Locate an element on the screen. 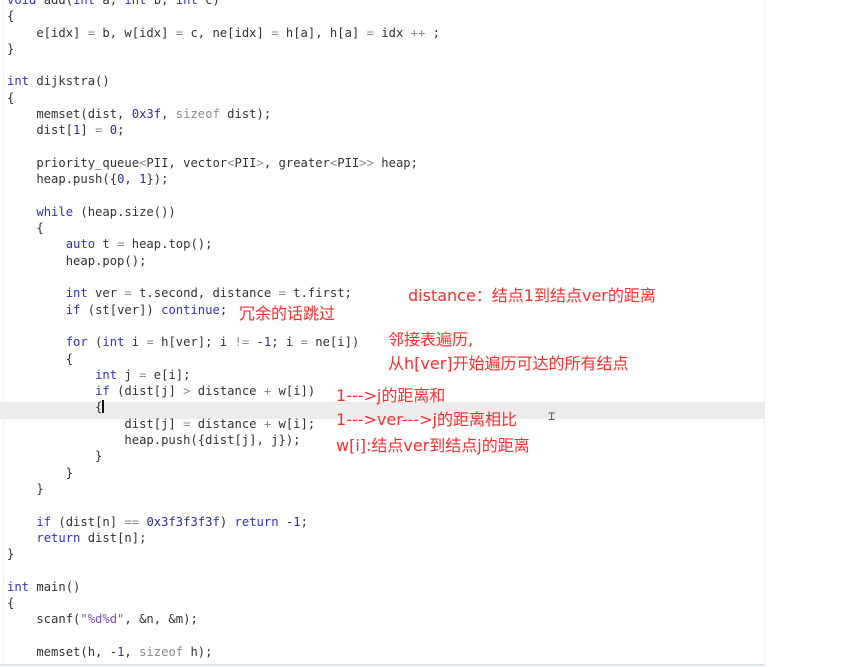 The image size is (850, 667). code-line: if (st[ver]) continue; is located at coordinates (223, 310).